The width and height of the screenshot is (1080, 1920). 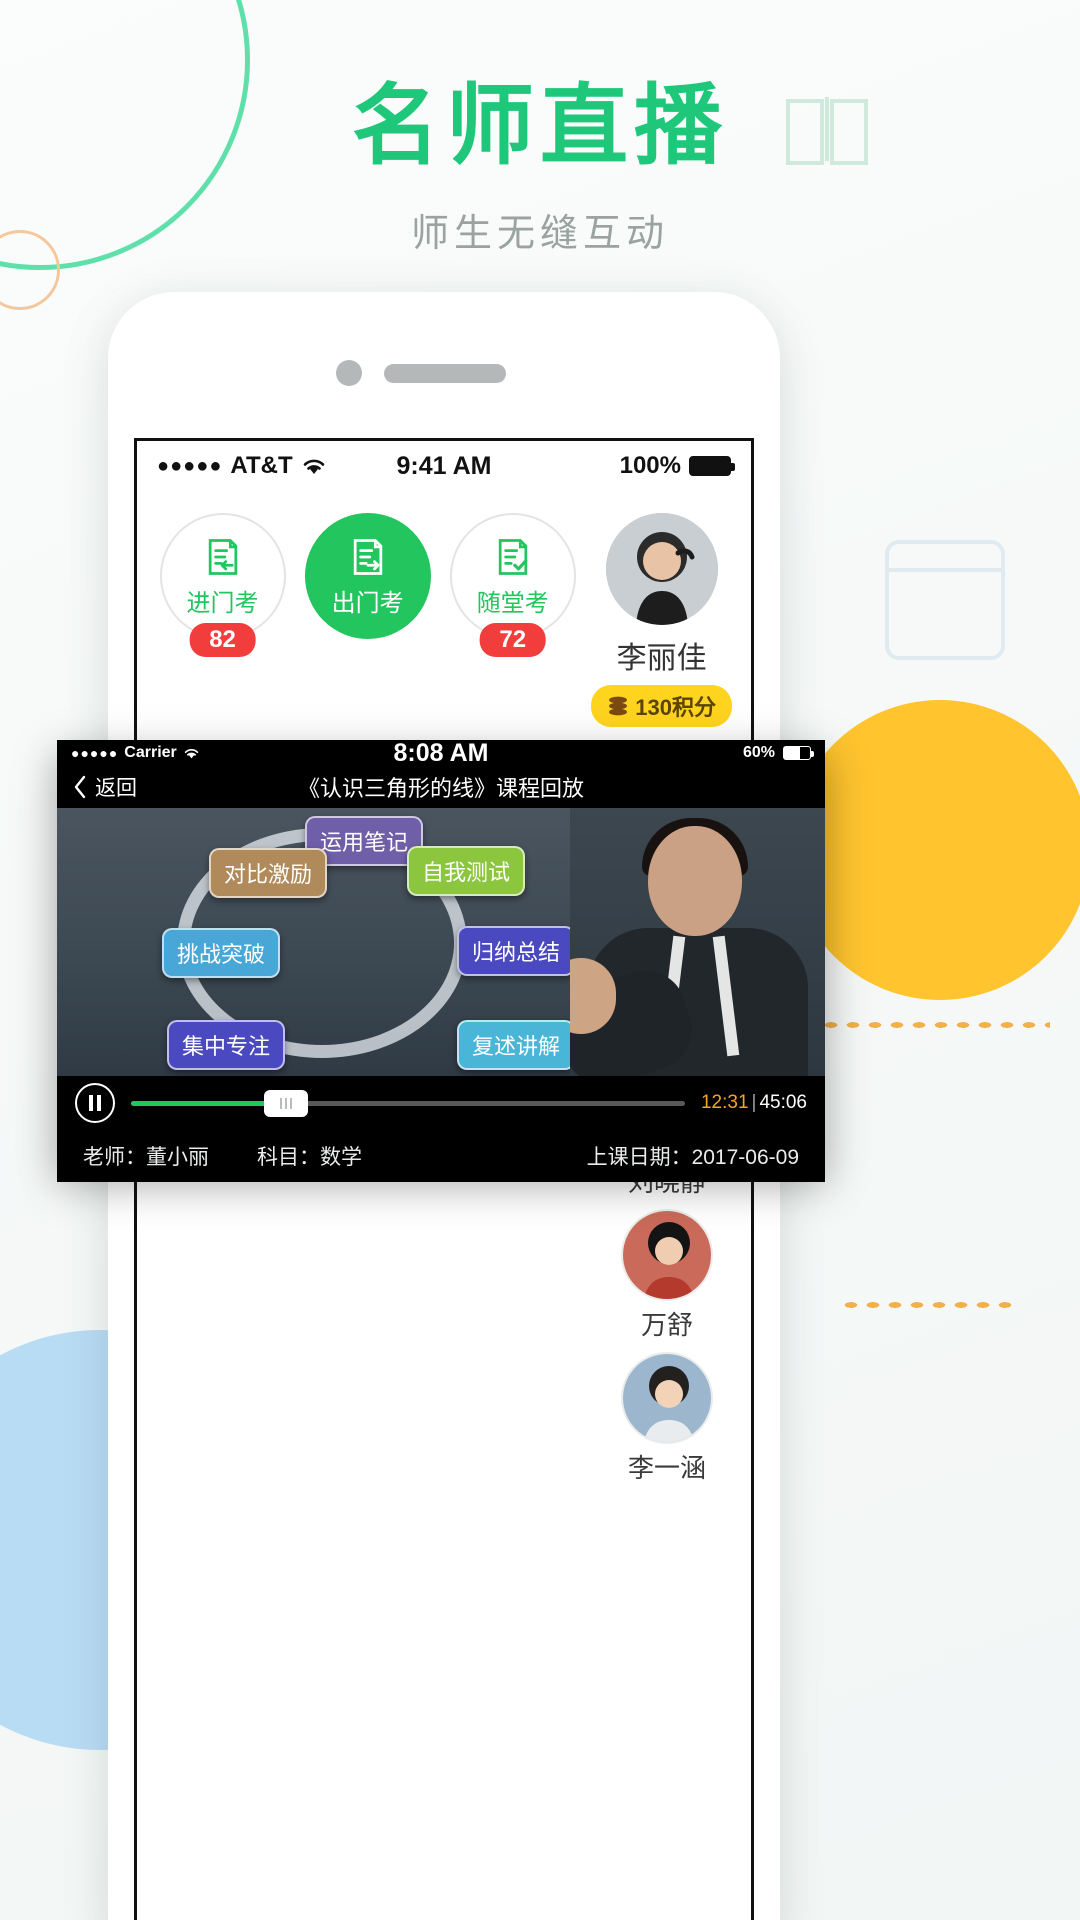 I want to click on status-badge: 130积分, so click(x=661, y=706).